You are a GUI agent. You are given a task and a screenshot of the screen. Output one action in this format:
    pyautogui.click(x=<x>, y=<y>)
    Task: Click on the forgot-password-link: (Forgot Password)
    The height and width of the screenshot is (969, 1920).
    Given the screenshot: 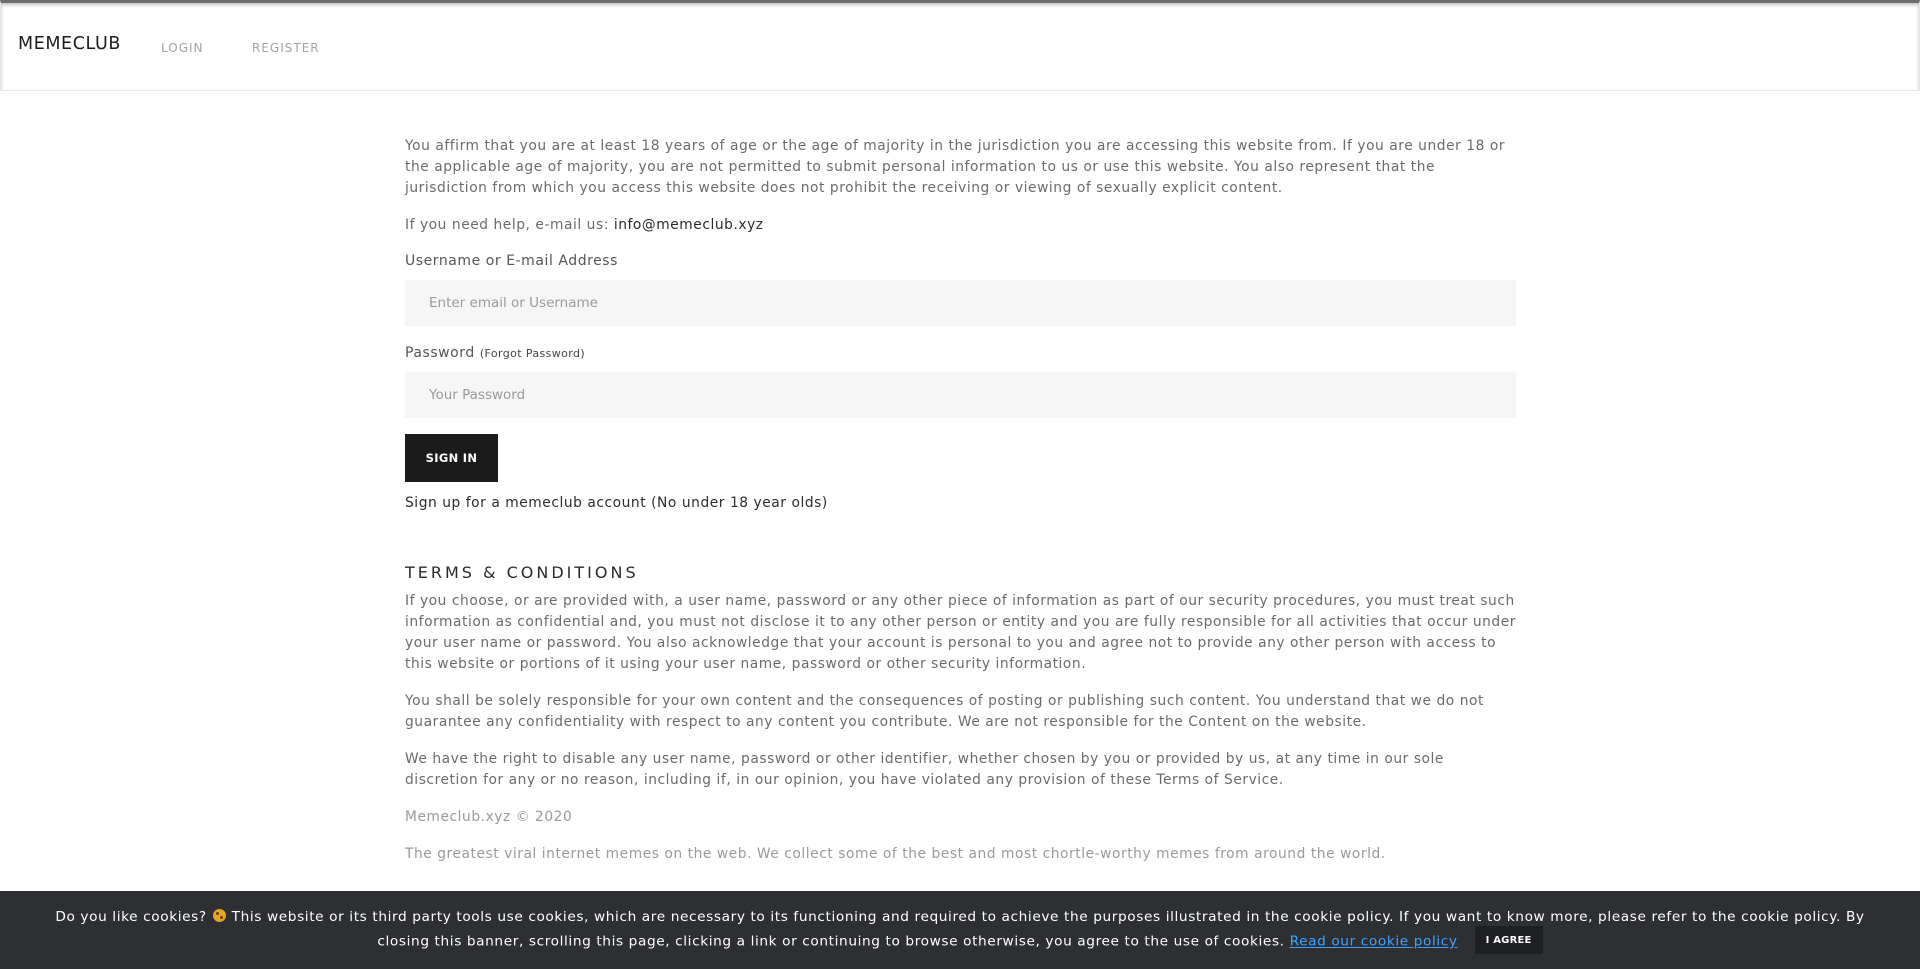 What is the action you would take?
    pyautogui.click(x=532, y=353)
    